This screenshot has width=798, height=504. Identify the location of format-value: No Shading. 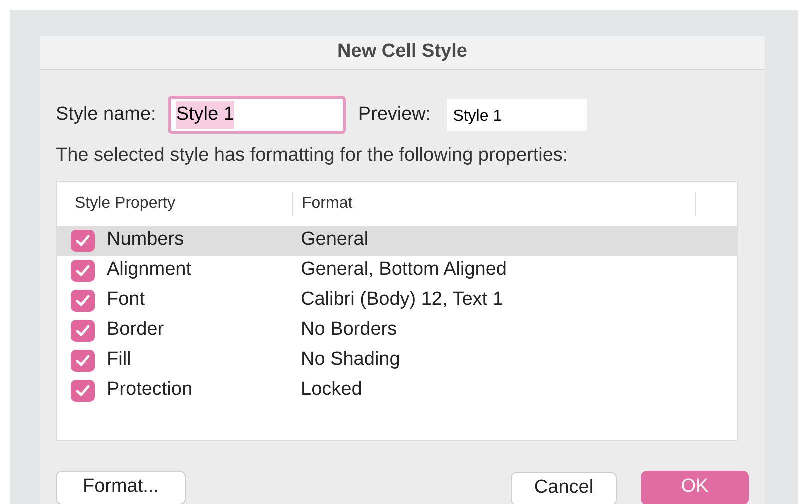
(350, 360).